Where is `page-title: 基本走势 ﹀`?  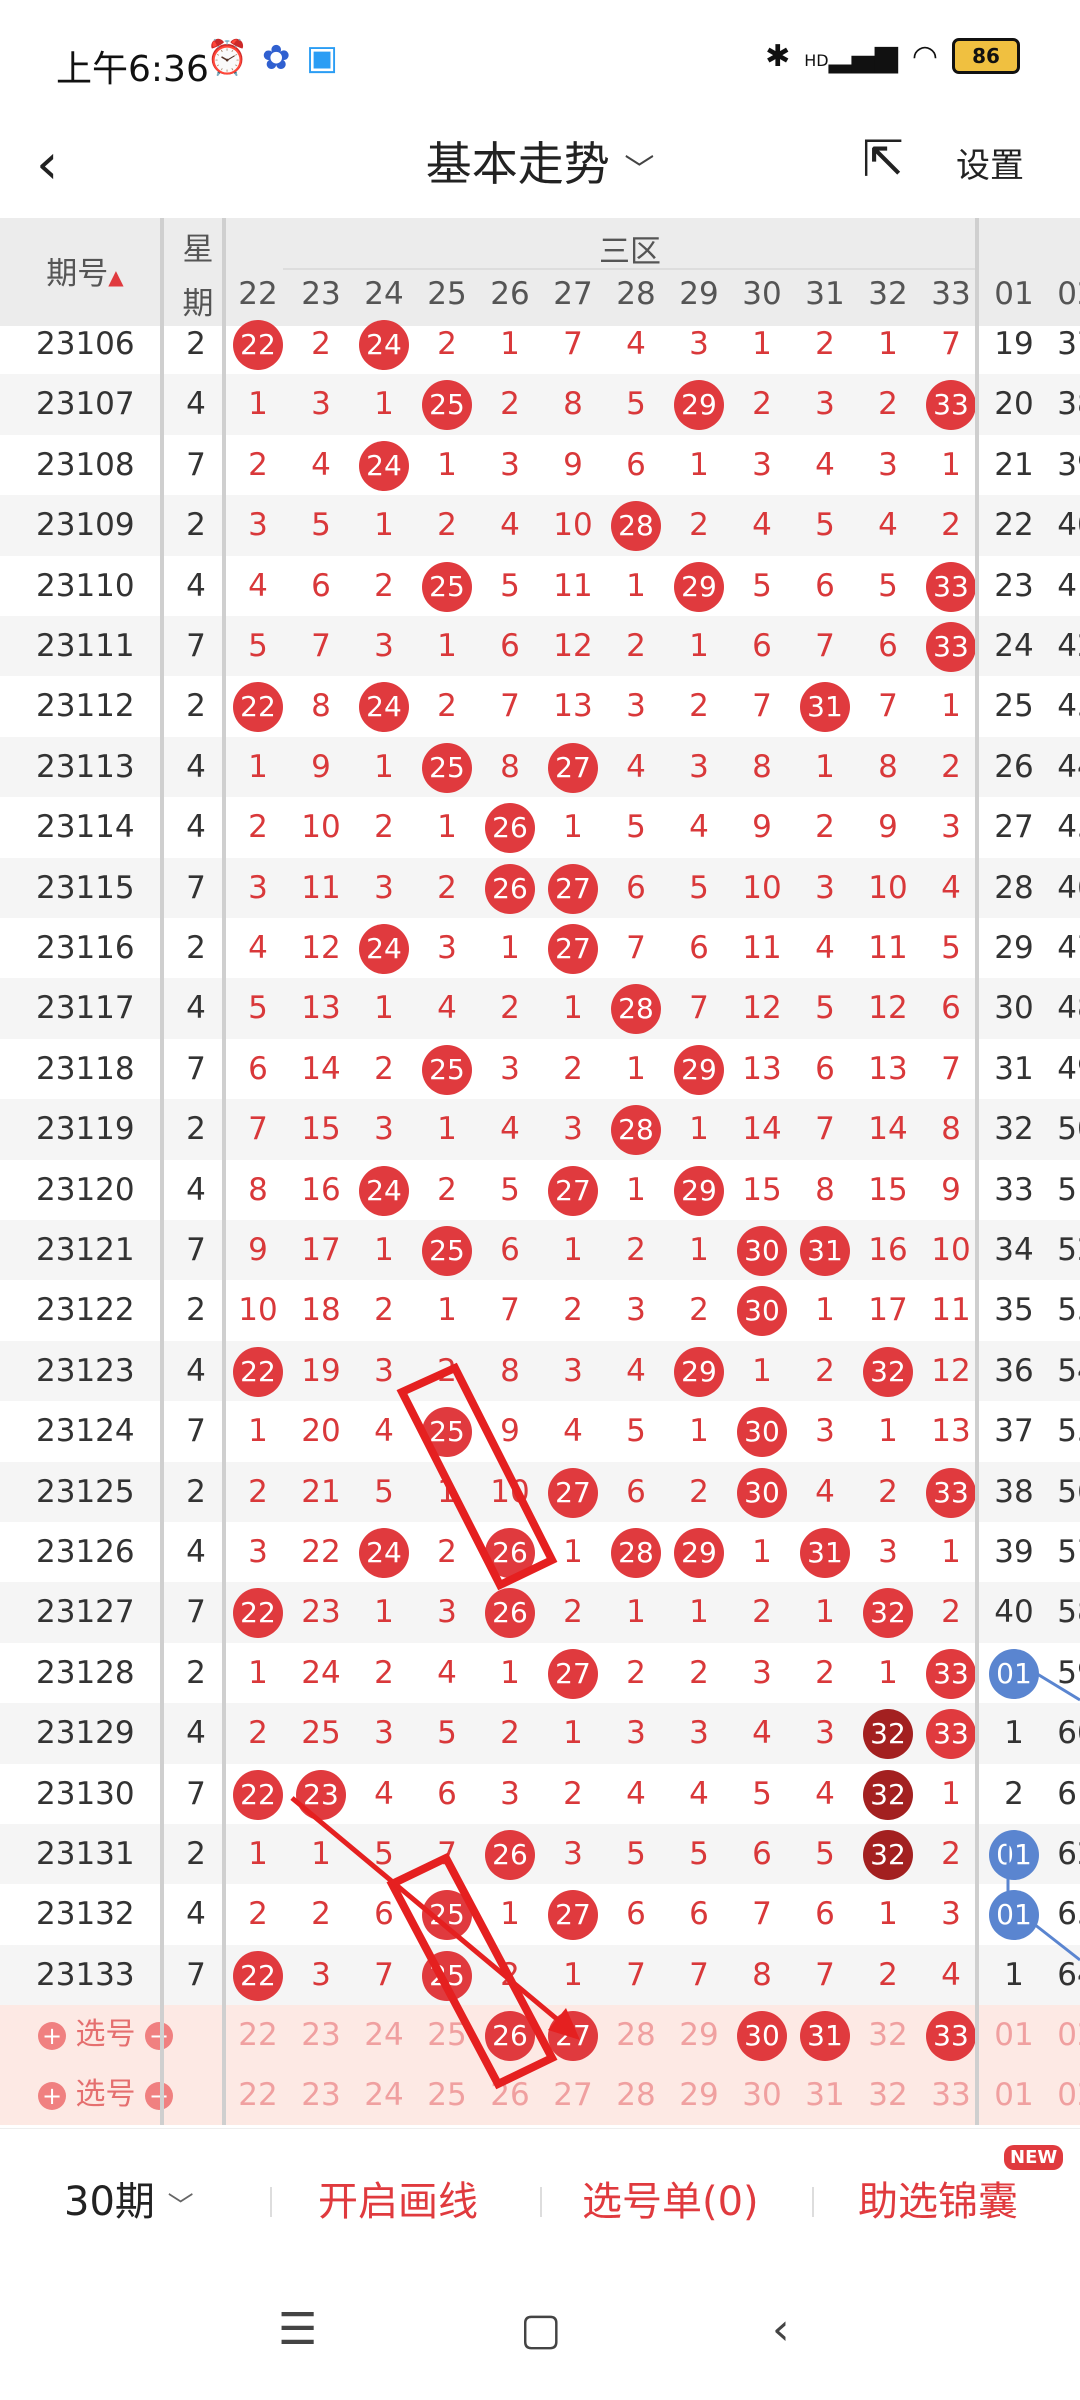 page-title: 基本走势 ﹀ is located at coordinates (540, 161).